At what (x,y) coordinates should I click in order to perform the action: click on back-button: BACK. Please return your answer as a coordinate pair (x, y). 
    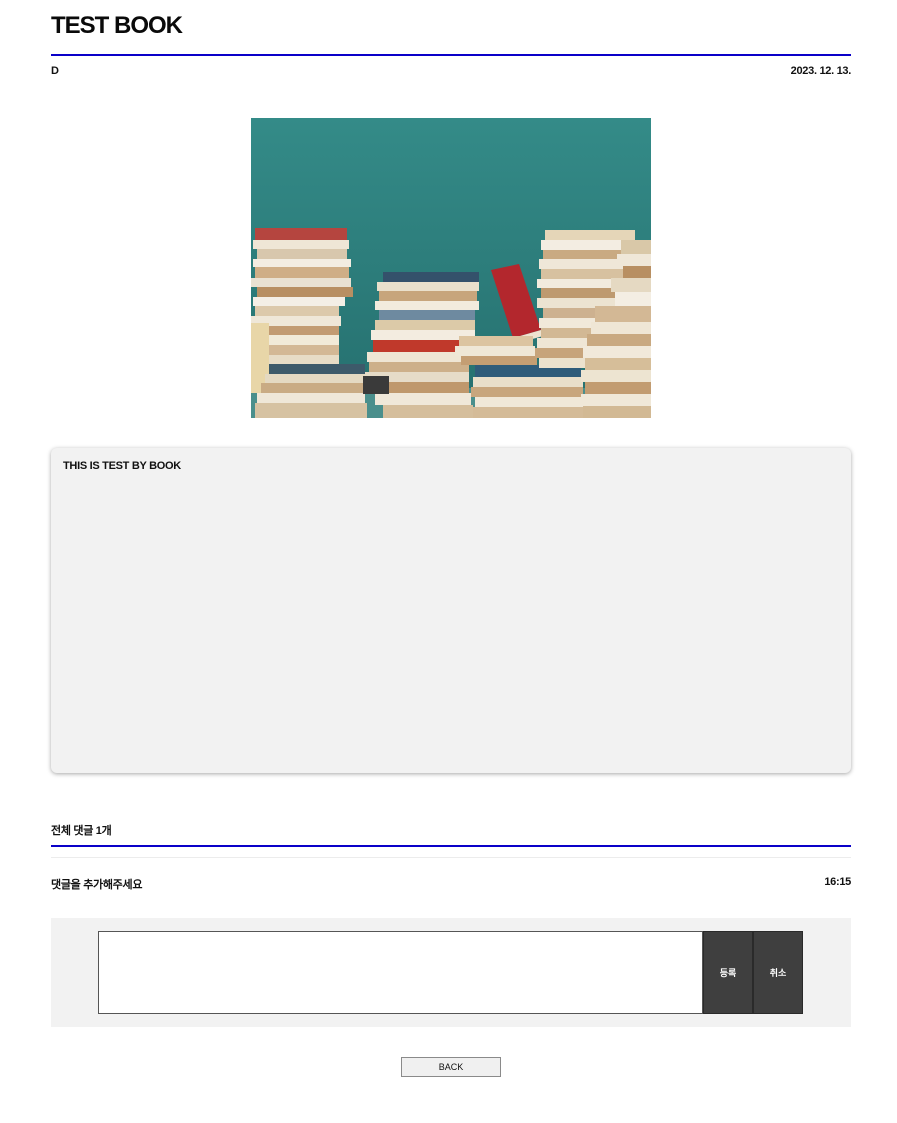
    Looking at the image, I should click on (451, 1067).